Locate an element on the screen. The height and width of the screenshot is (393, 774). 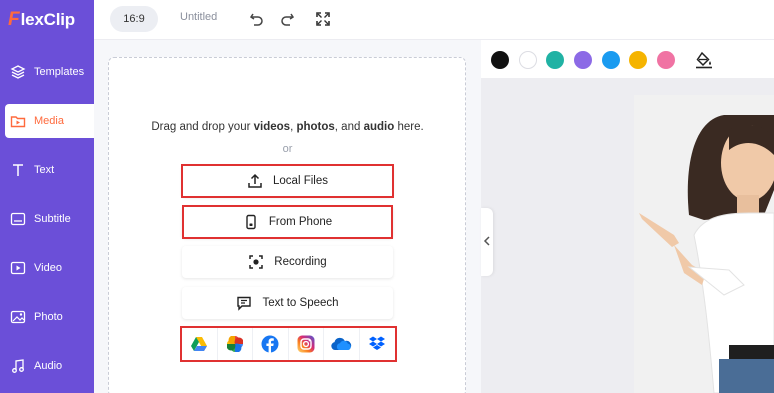
color-swatch-purple is located at coordinates (583, 60).